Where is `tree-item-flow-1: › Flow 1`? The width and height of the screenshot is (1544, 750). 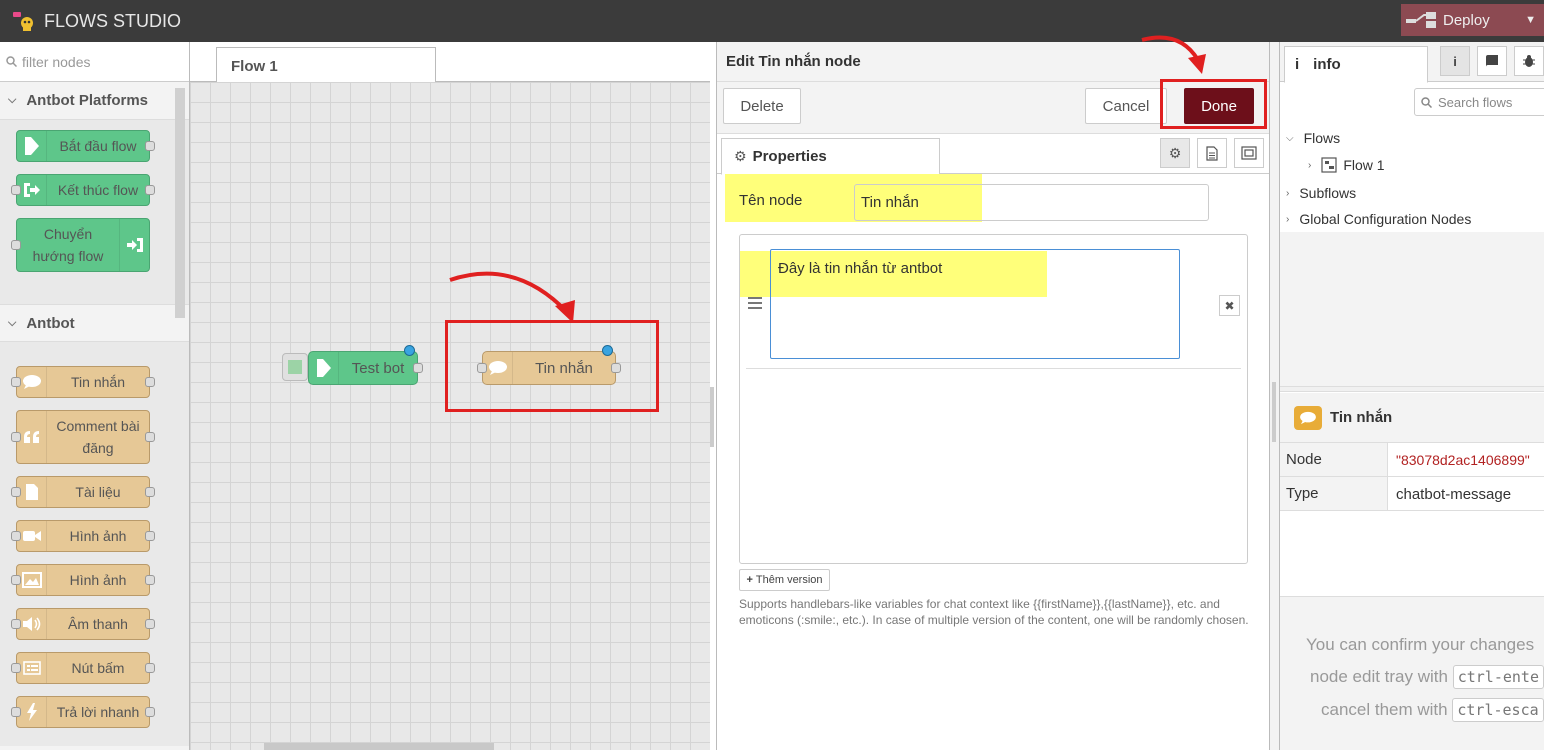
tree-item-flow-1: › Flow 1 is located at coordinates (1346, 165).